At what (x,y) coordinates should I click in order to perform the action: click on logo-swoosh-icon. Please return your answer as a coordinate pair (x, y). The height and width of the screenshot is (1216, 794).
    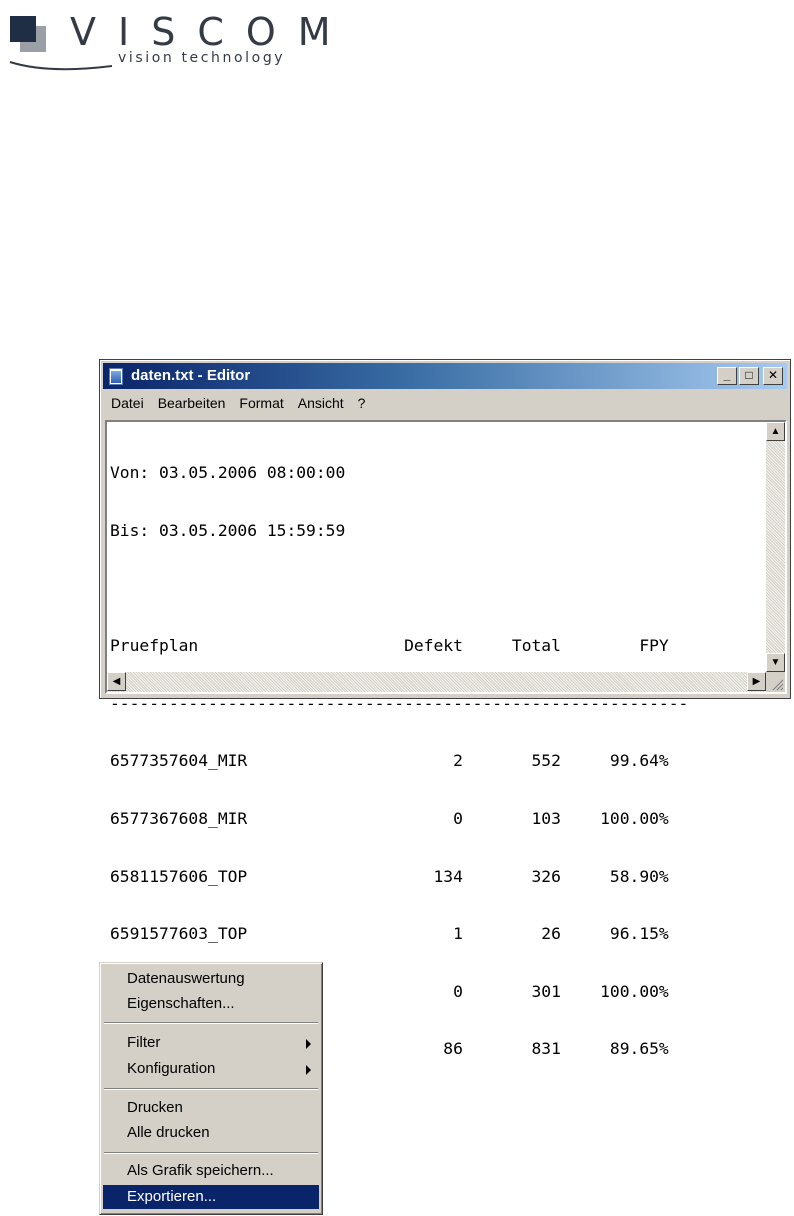
    Looking at the image, I should click on (61, 66).